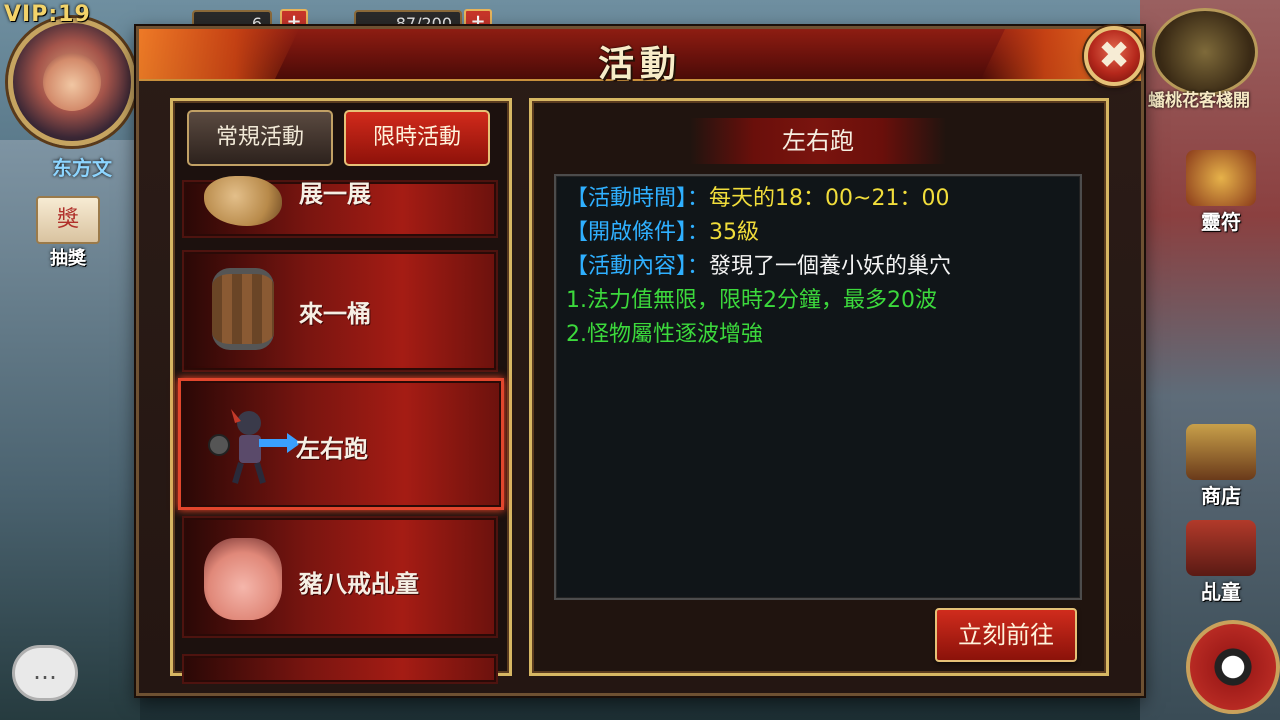 The height and width of the screenshot is (720, 1280). What do you see at coordinates (734, 232) in the screenshot?
I see `detail-value: 35級` at bounding box center [734, 232].